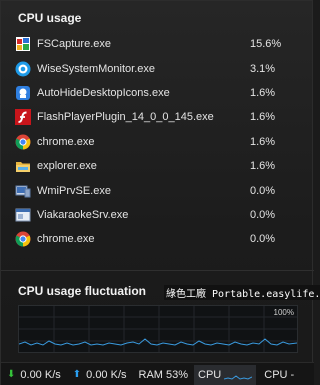 The height and width of the screenshot is (385, 320). I want to click on download-arrow-icon: ⬇, so click(11, 374).